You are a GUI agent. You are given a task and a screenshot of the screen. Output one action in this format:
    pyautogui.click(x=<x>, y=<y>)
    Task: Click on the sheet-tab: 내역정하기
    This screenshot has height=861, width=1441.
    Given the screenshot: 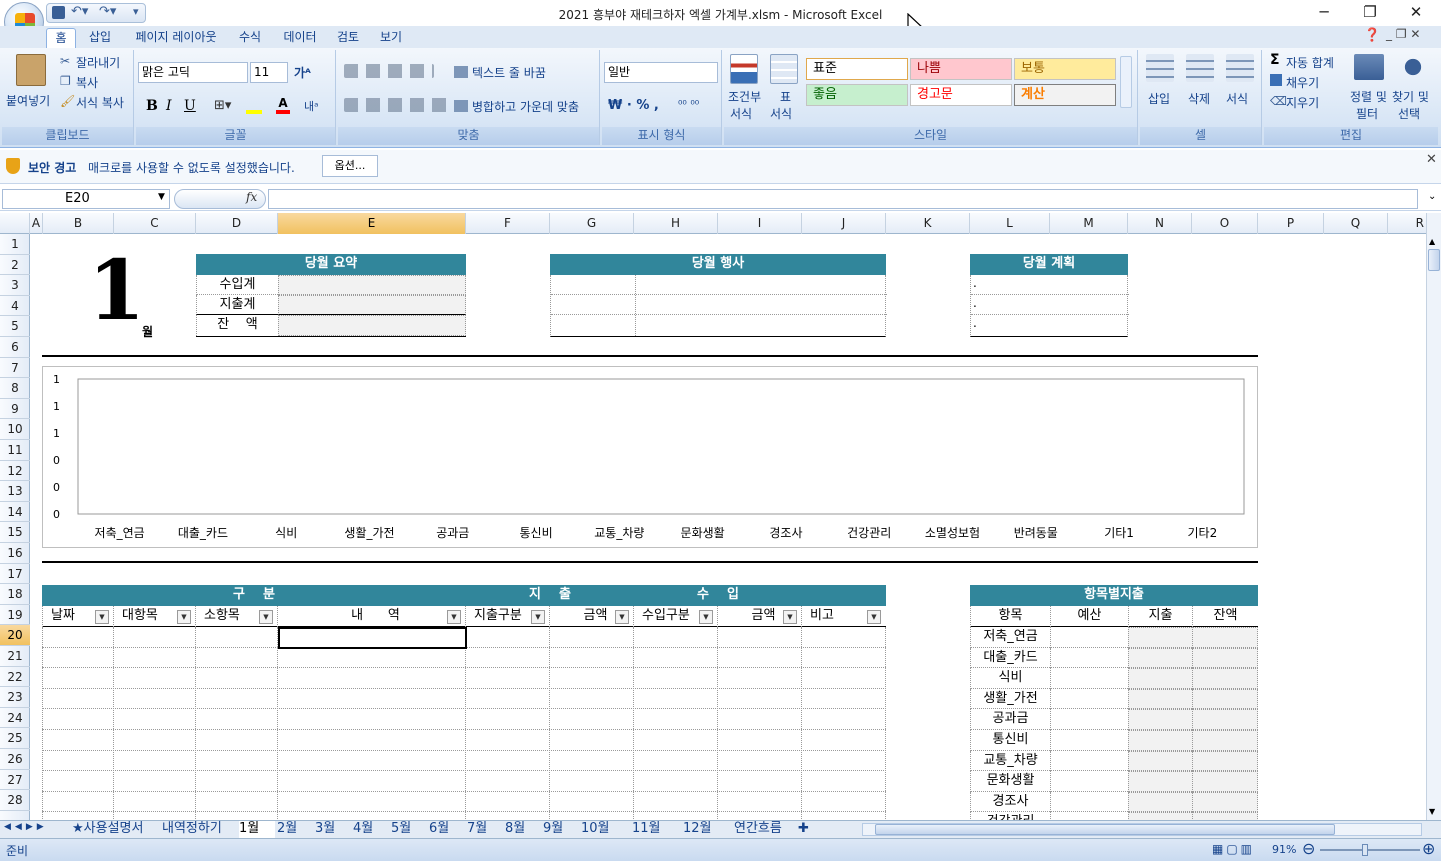 What is the action you would take?
    pyautogui.click(x=199, y=829)
    